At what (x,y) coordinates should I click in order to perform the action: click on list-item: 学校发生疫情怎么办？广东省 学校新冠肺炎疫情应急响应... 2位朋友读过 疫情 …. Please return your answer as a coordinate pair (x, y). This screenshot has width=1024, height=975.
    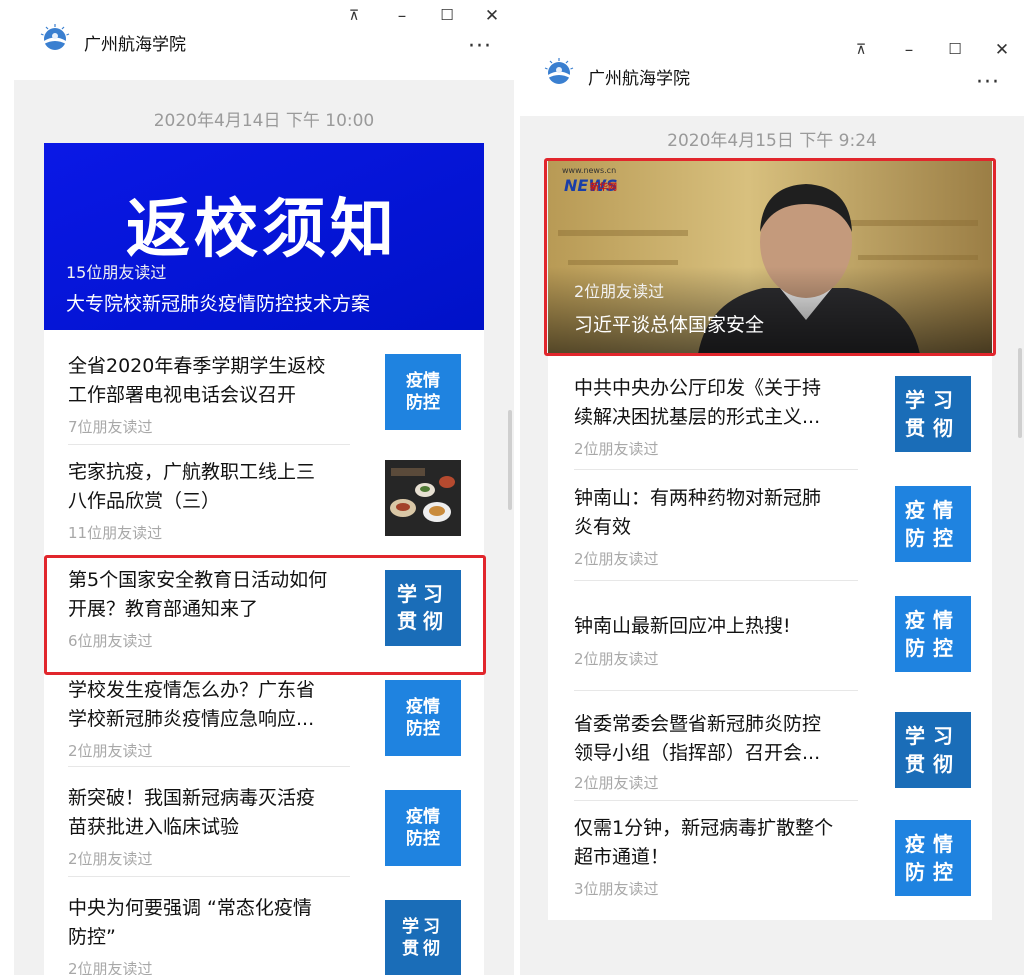
    Looking at the image, I should click on (264, 712).